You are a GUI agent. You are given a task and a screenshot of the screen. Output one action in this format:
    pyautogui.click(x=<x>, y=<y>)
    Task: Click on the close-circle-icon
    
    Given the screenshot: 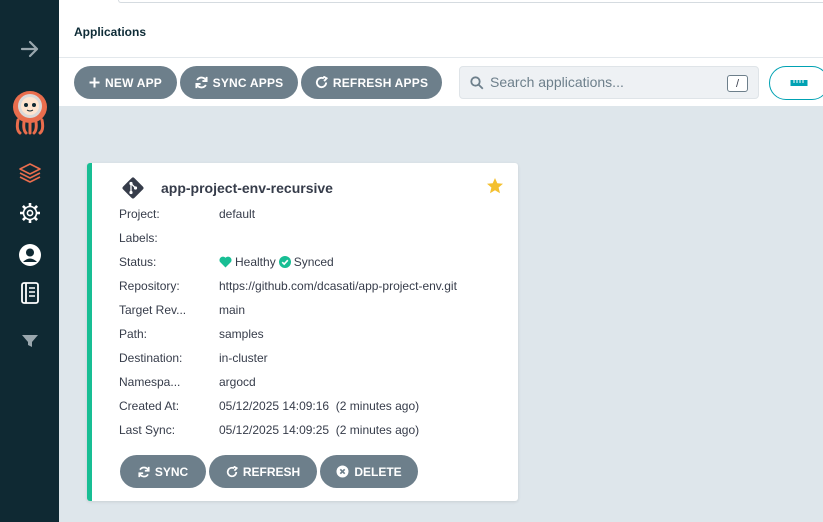 What is the action you would take?
    pyautogui.click(x=342, y=471)
    